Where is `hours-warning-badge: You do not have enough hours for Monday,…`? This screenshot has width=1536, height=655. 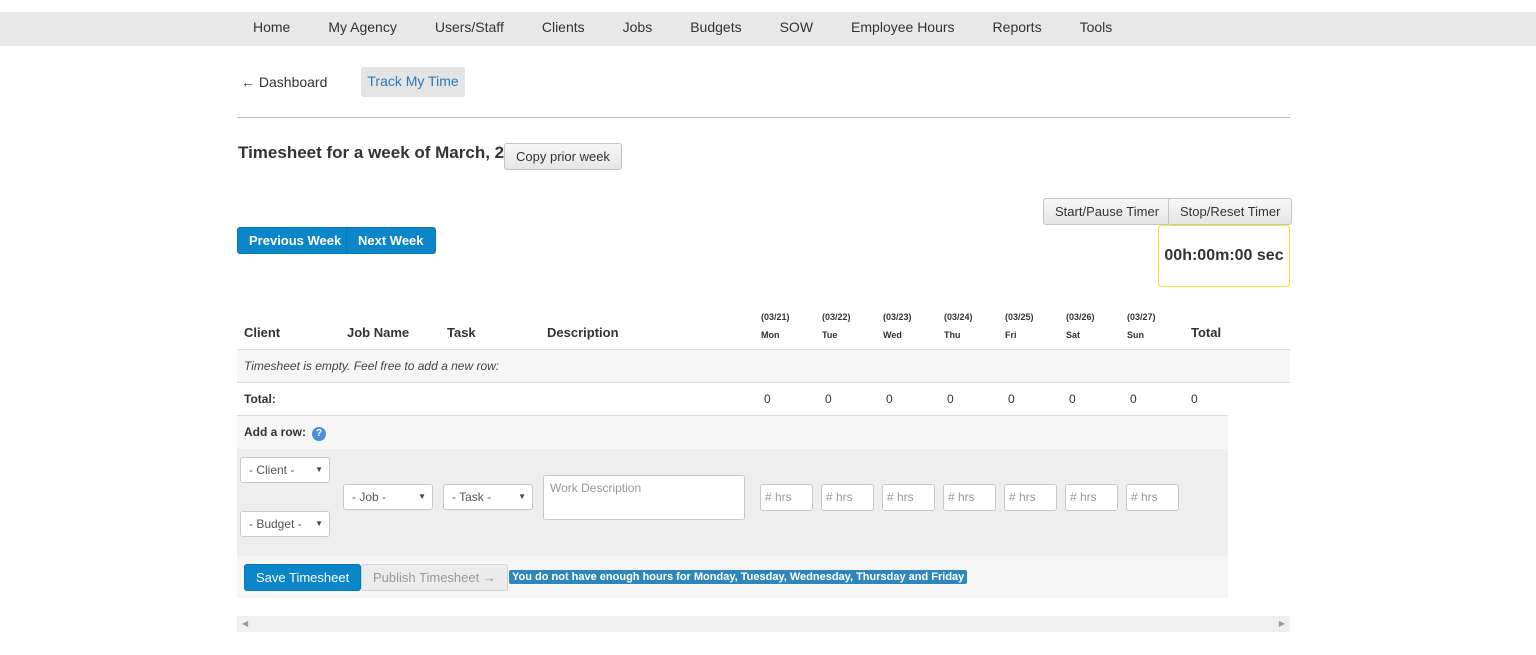
hours-warning-badge: You do not have enough hours for Monday,… is located at coordinates (738, 577).